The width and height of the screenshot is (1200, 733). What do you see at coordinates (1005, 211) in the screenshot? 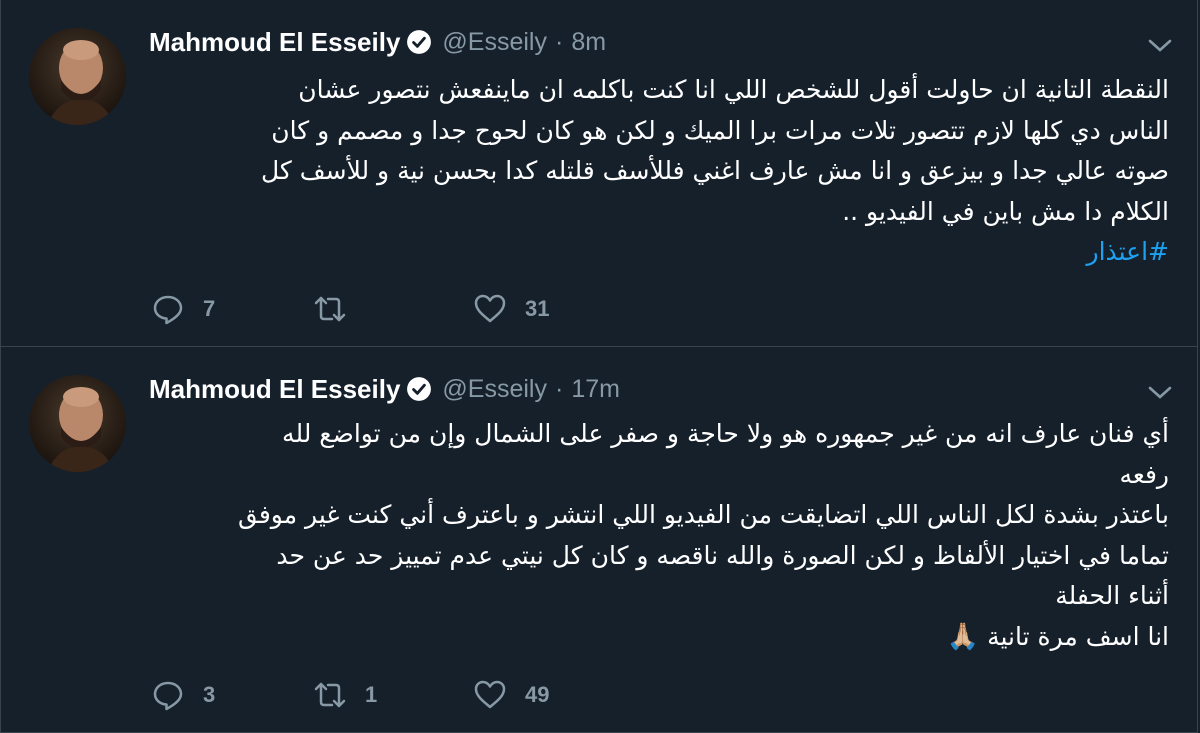
I see `tweet-text-line: الكلام دا مش باين في الفيديو ..` at bounding box center [1005, 211].